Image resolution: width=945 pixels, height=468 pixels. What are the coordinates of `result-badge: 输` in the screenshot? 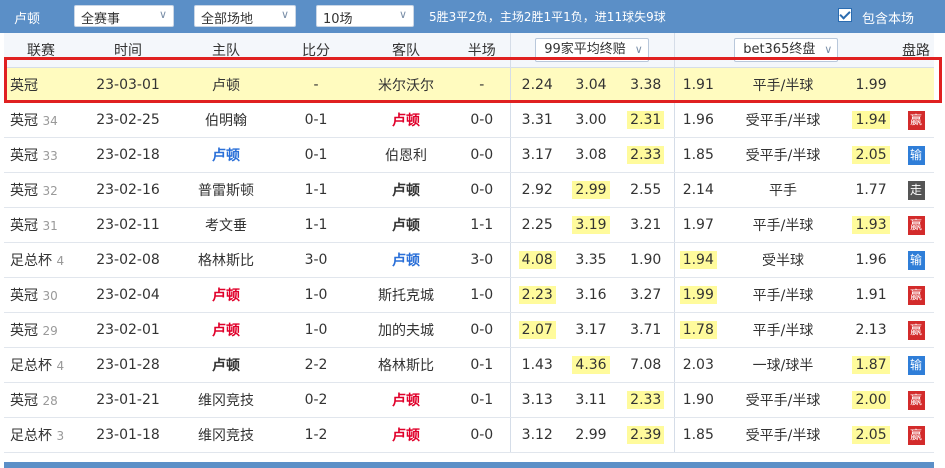 It's located at (916, 365).